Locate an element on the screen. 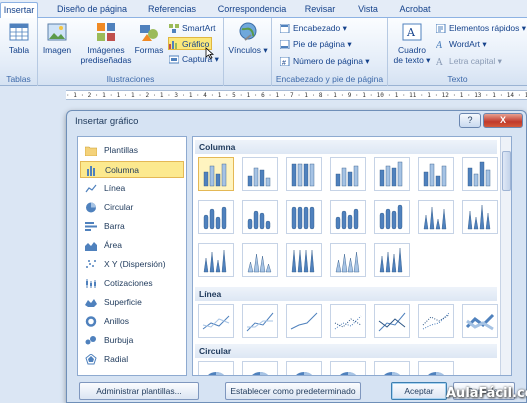 The width and height of the screenshot is (527, 403). tab-diseno-pagina: Diseño de página is located at coordinates (92, 10).